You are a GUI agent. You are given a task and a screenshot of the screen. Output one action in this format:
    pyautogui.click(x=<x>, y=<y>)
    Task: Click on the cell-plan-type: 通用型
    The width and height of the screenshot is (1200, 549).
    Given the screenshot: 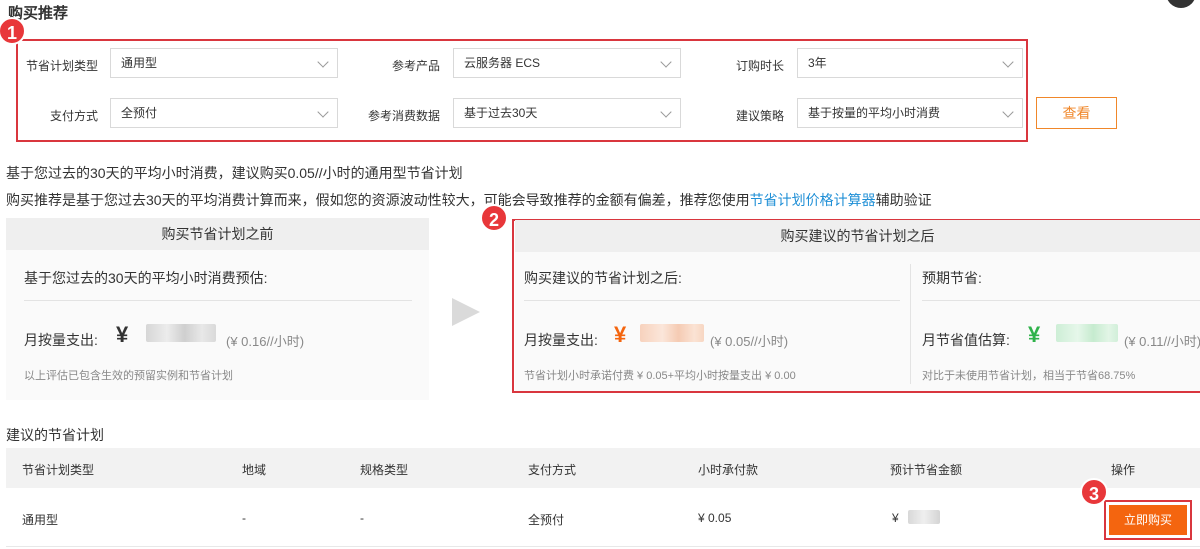 What is the action you would take?
    pyautogui.click(x=40, y=520)
    